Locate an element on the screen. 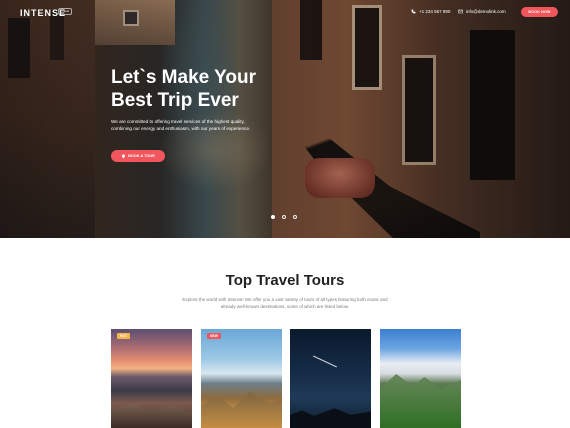  book-a-tour-button: BOOK A TOUR is located at coordinates (138, 156).